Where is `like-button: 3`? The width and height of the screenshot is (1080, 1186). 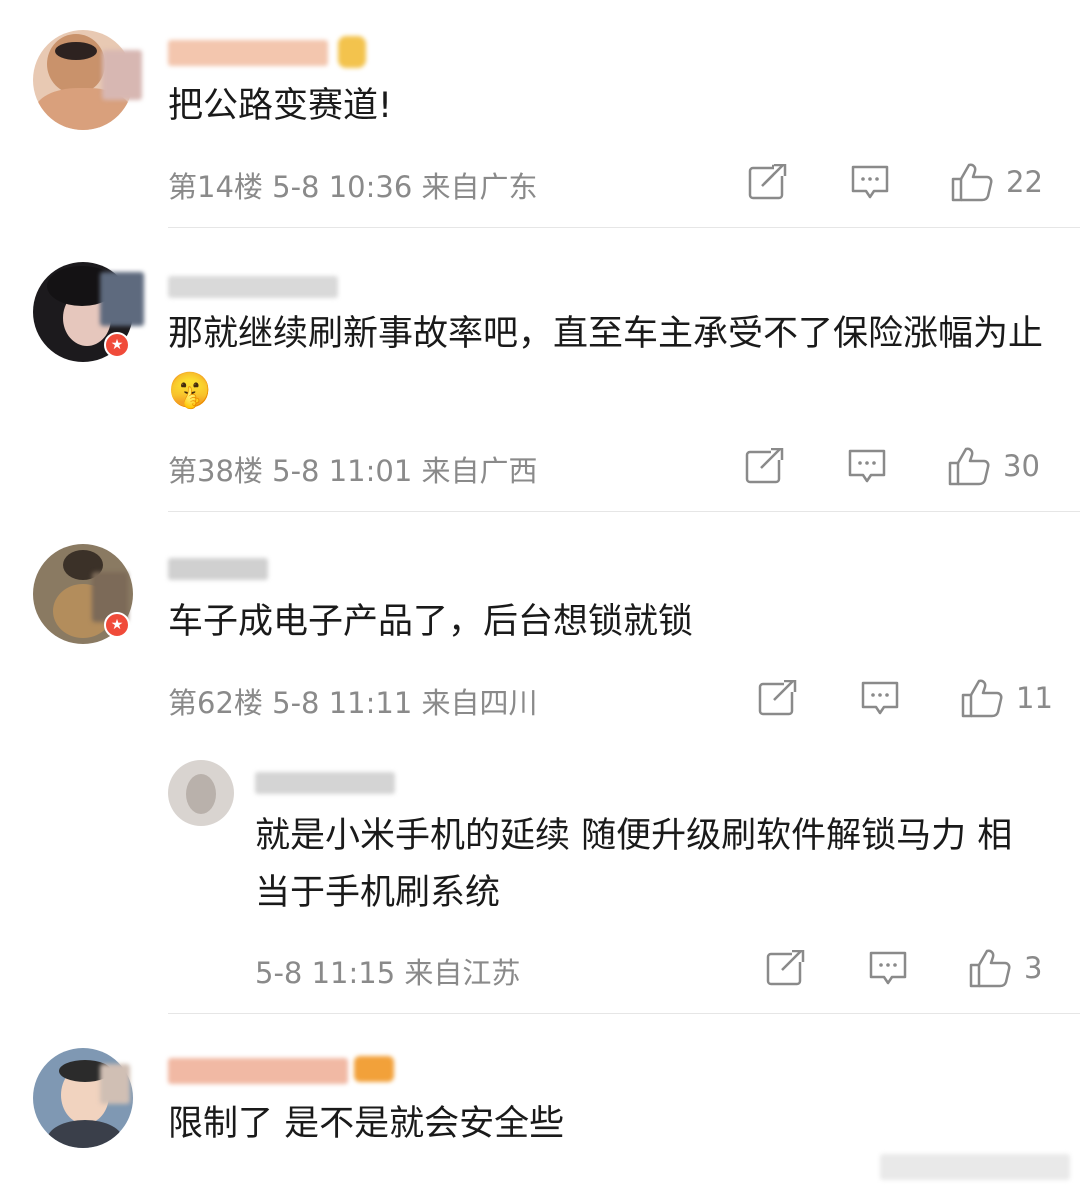 like-button: 3 is located at coordinates (1005, 968).